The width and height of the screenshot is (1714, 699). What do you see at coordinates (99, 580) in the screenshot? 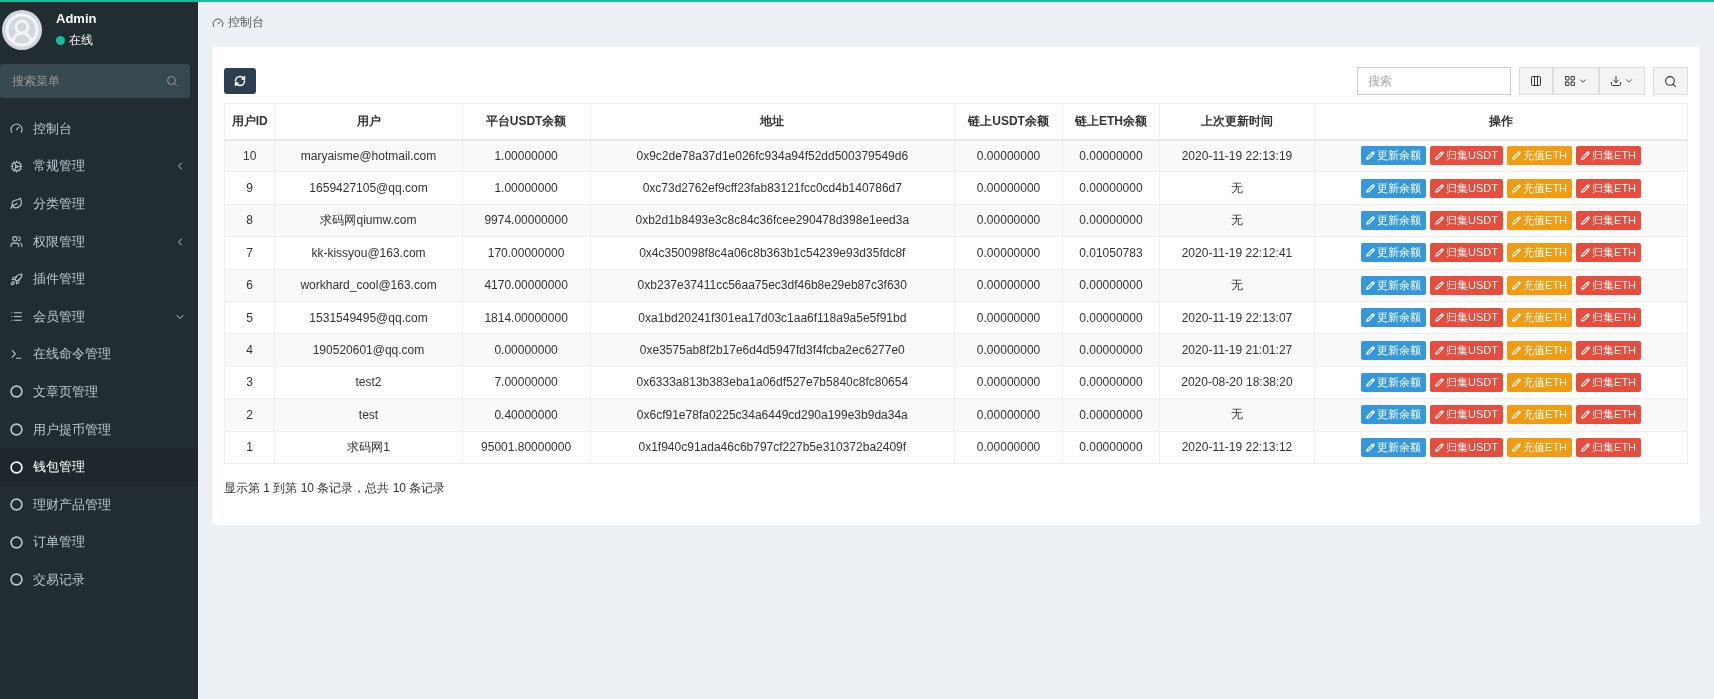
I see `sidebar-item: 交易记录` at bounding box center [99, 580].